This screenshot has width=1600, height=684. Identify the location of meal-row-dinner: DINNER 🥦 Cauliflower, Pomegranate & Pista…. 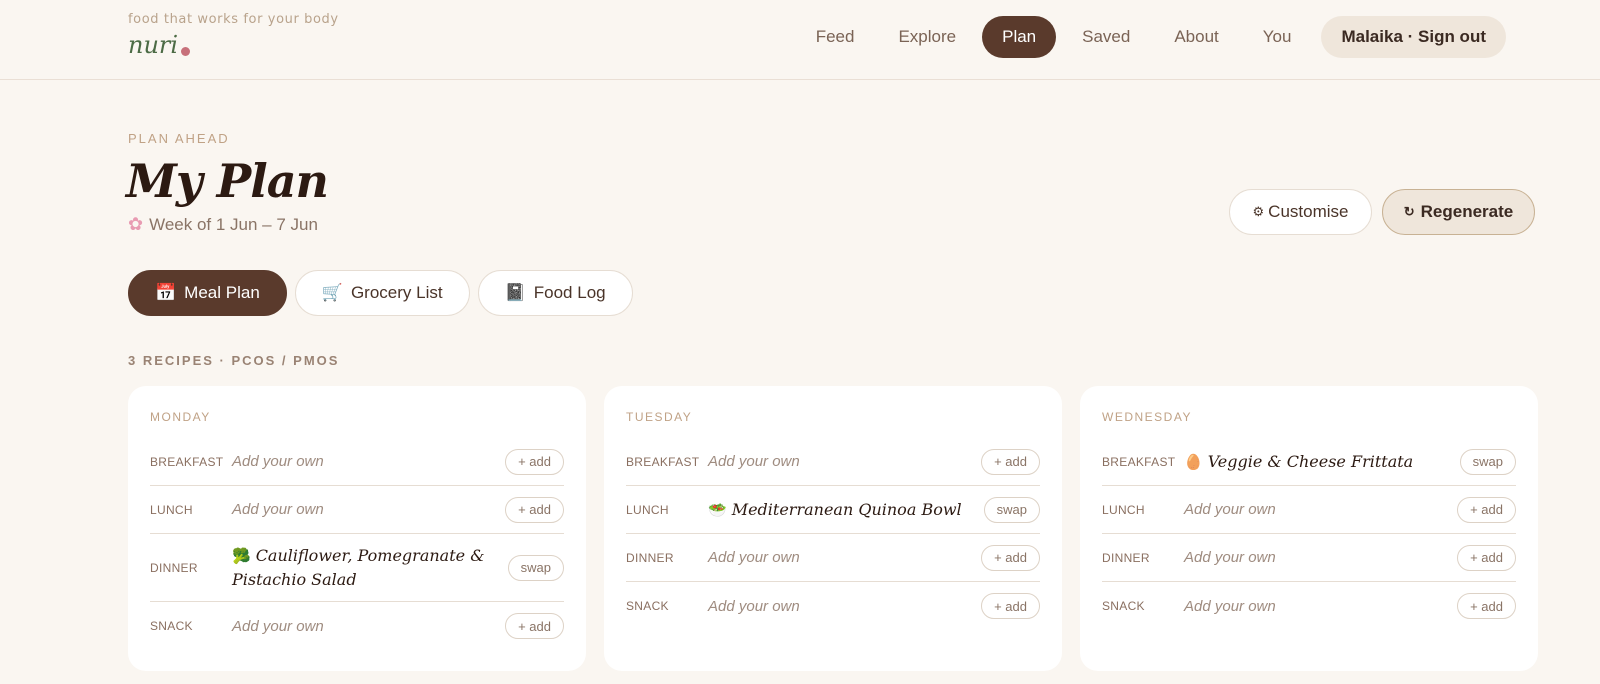
(357, 568).